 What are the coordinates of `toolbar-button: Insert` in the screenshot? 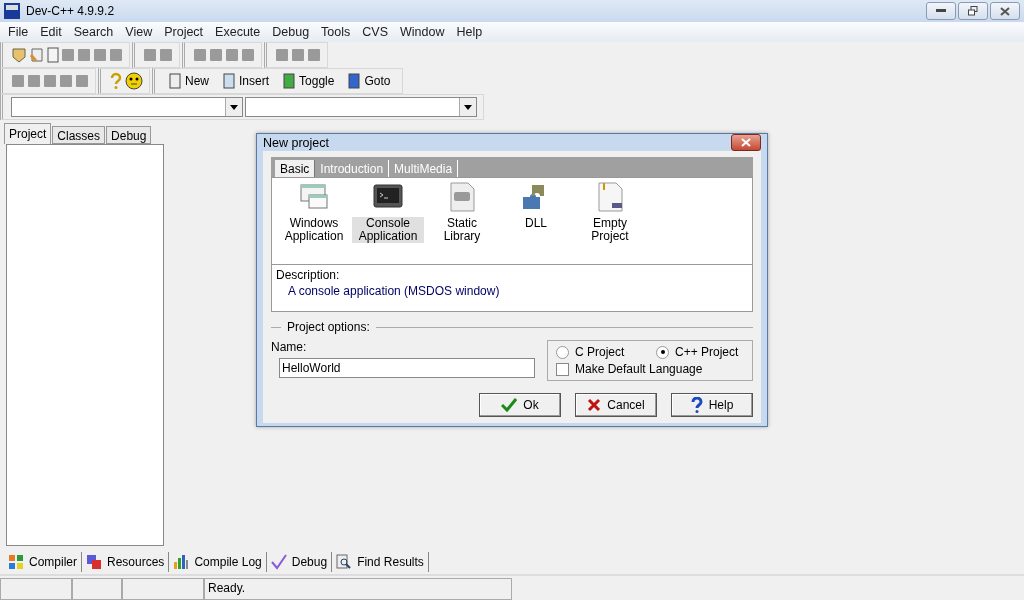 It's located at (246, 81).